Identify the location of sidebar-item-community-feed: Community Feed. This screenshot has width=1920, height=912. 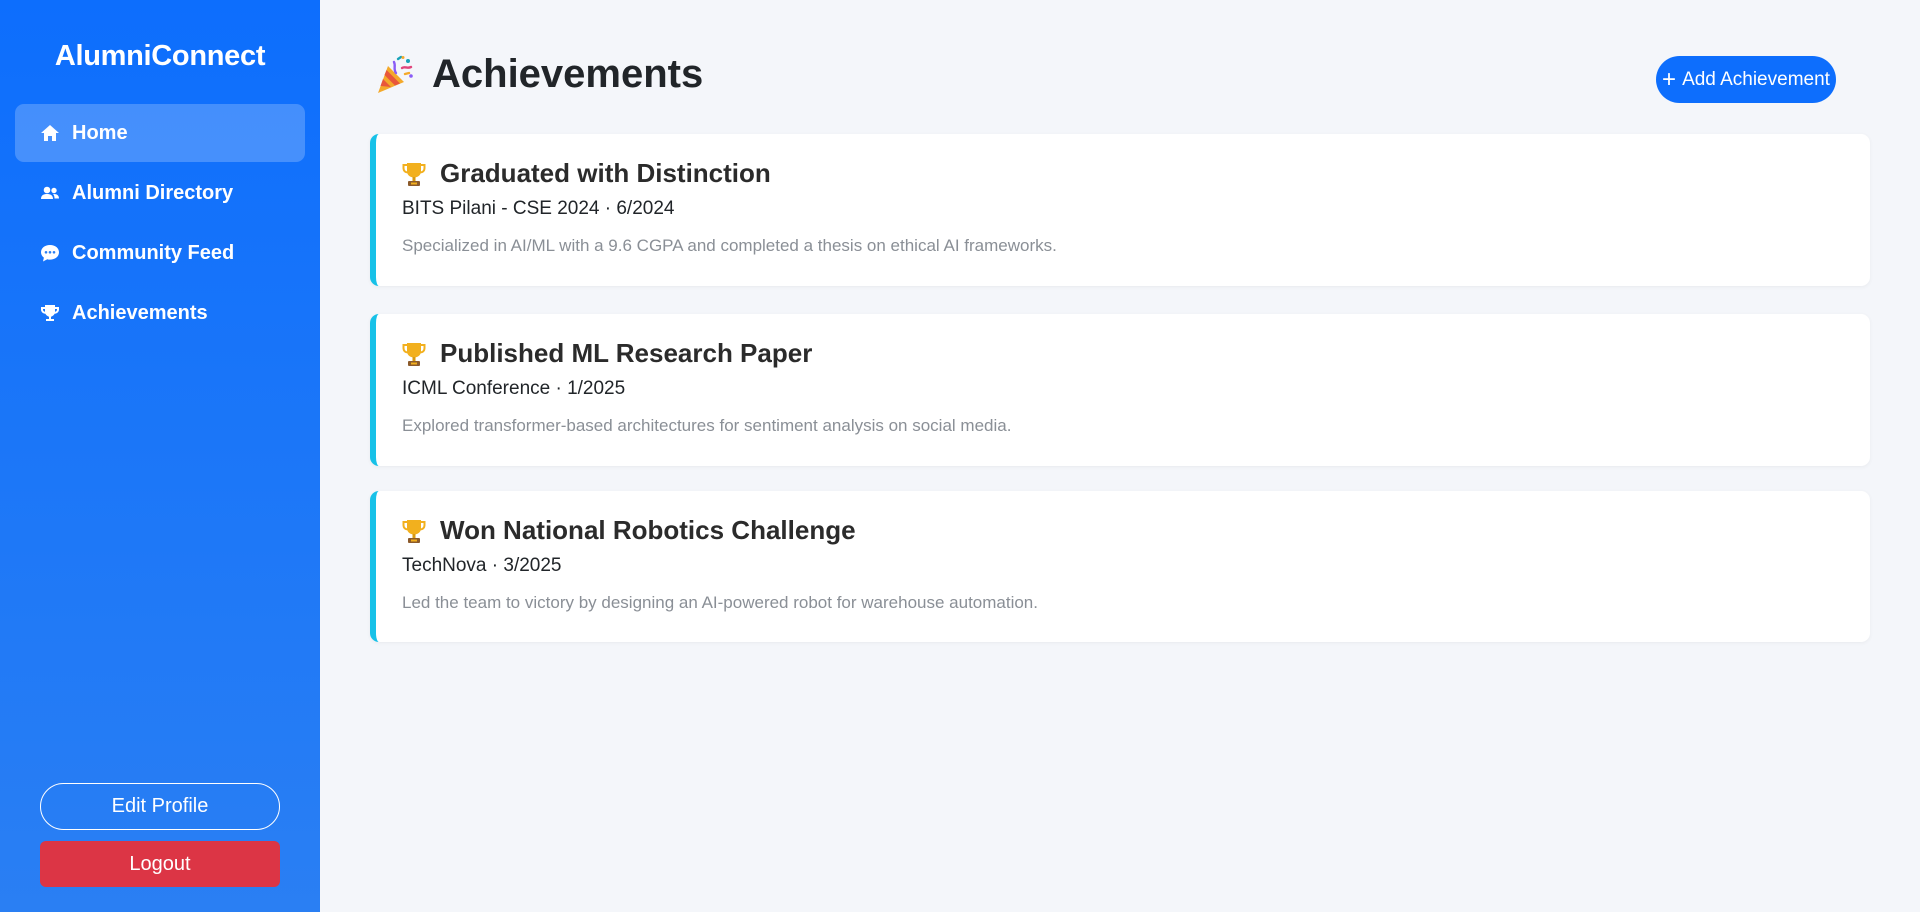
(160, 253).